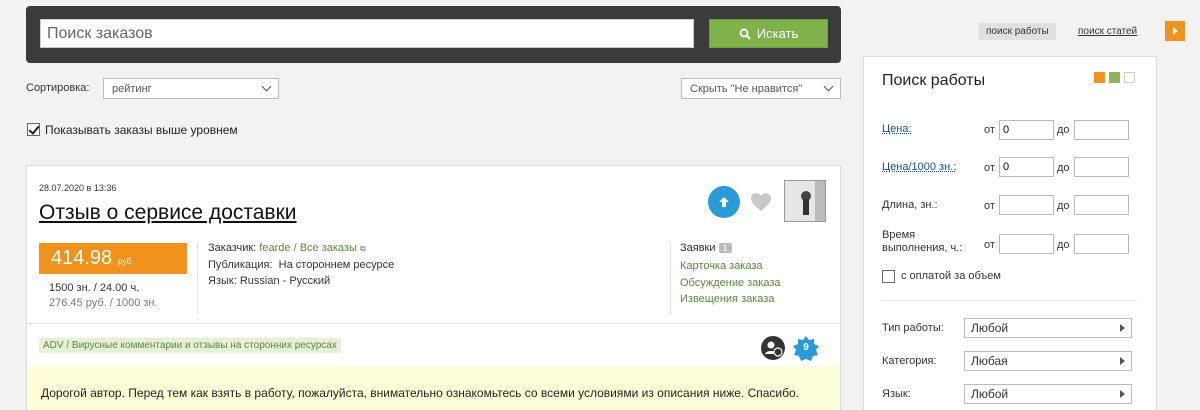 This screenshot has width=1200, height=410. Describe the element at coordinates (922, 242) in the screenshot. I see `time-label: Время выполнения, ч.:` at that location.